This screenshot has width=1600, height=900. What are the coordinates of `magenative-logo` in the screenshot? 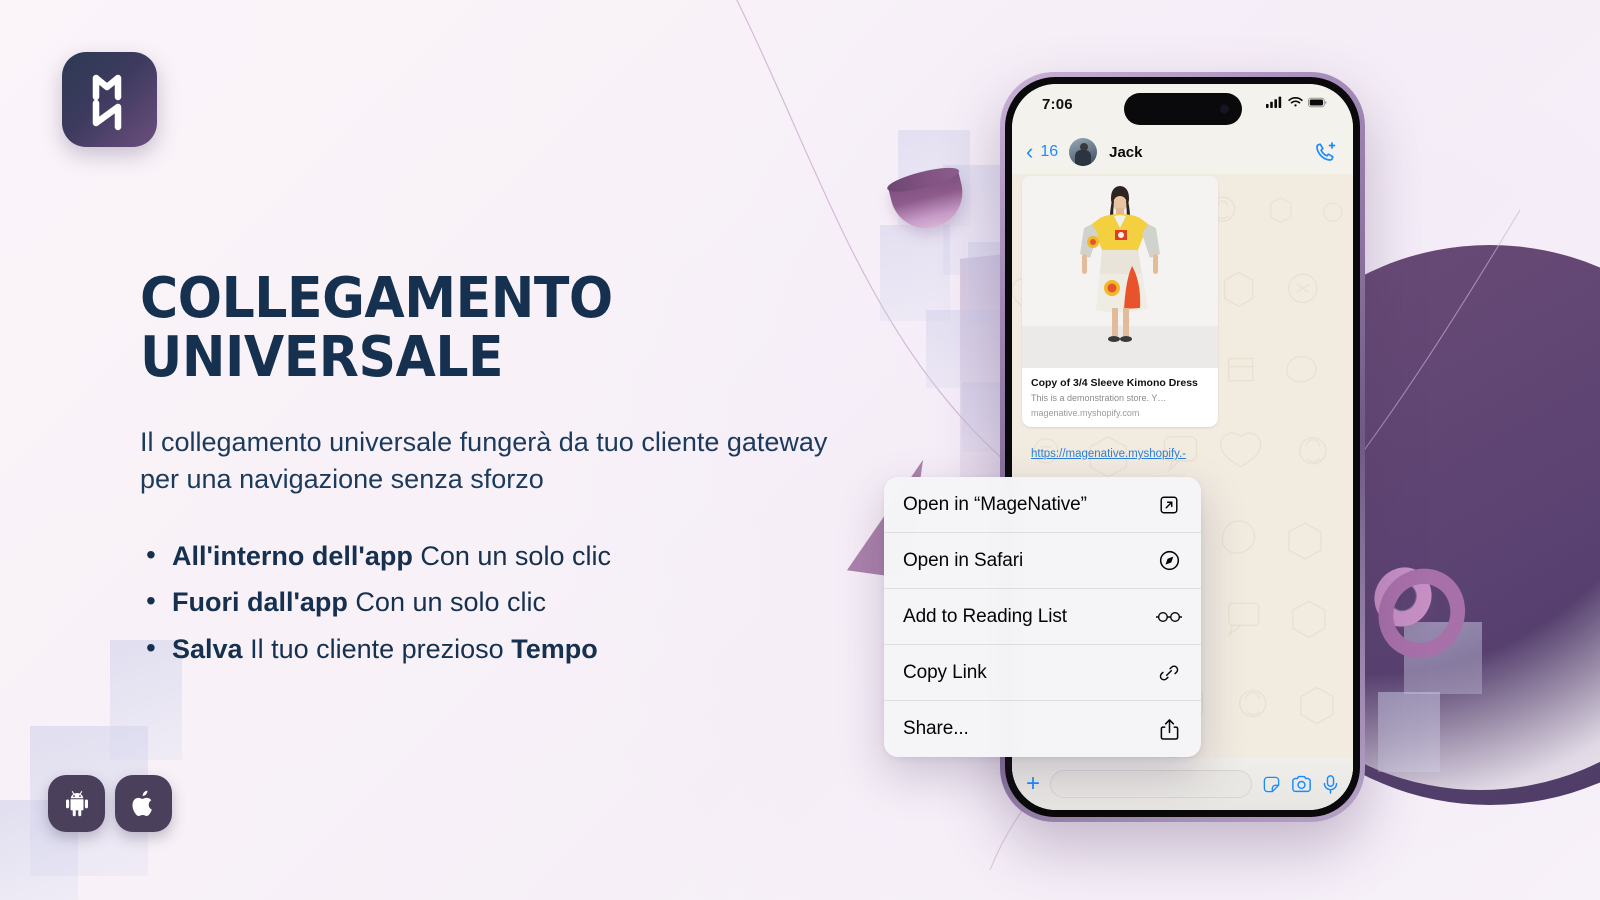 It's located at (109, 99).